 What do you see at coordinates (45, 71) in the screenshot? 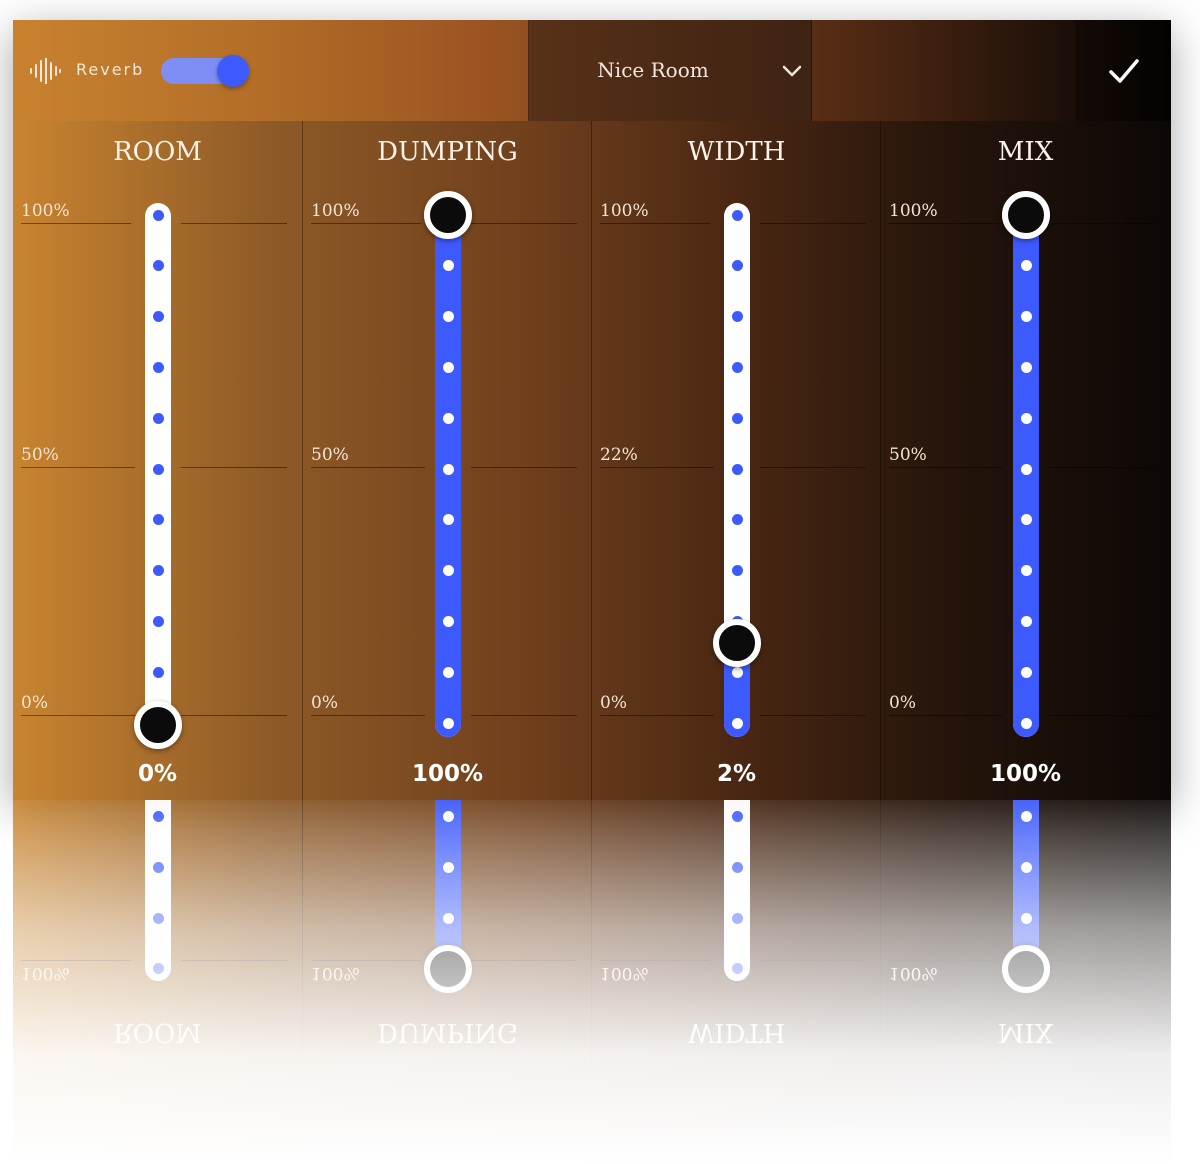
I see `sound-wave-icon` at bounding box center [45, 71].